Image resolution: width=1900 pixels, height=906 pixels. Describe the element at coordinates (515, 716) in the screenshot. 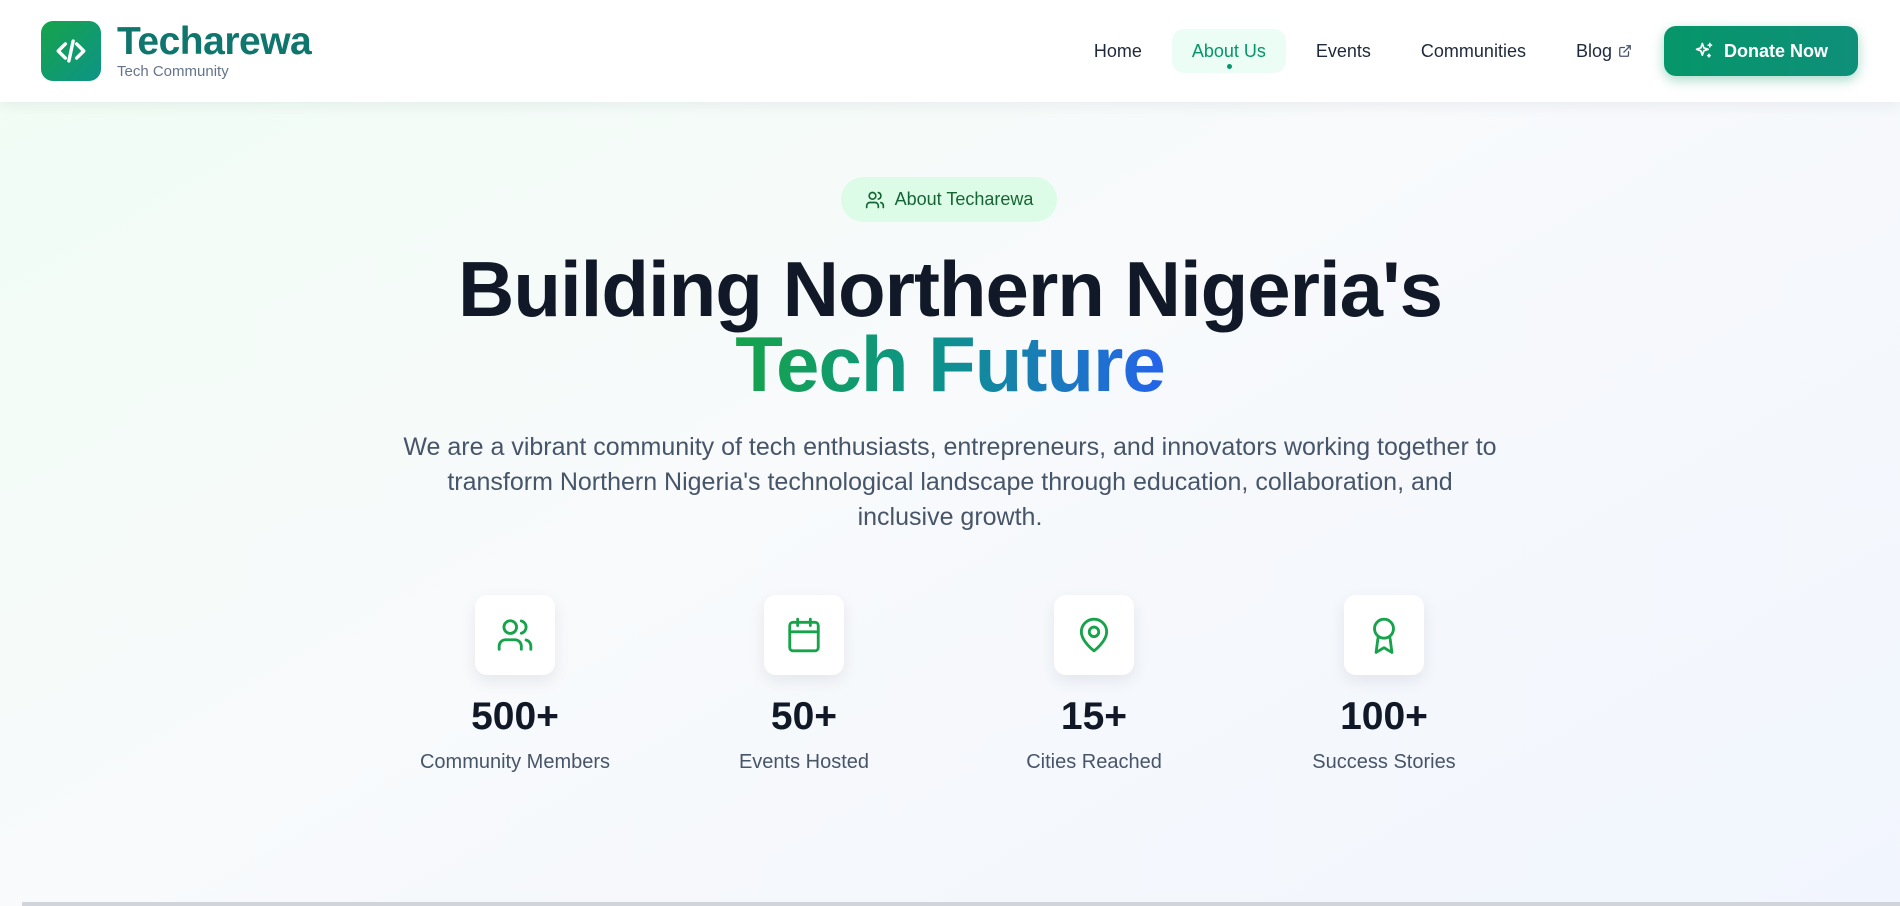

I see `stat-value: 500+` at that location.